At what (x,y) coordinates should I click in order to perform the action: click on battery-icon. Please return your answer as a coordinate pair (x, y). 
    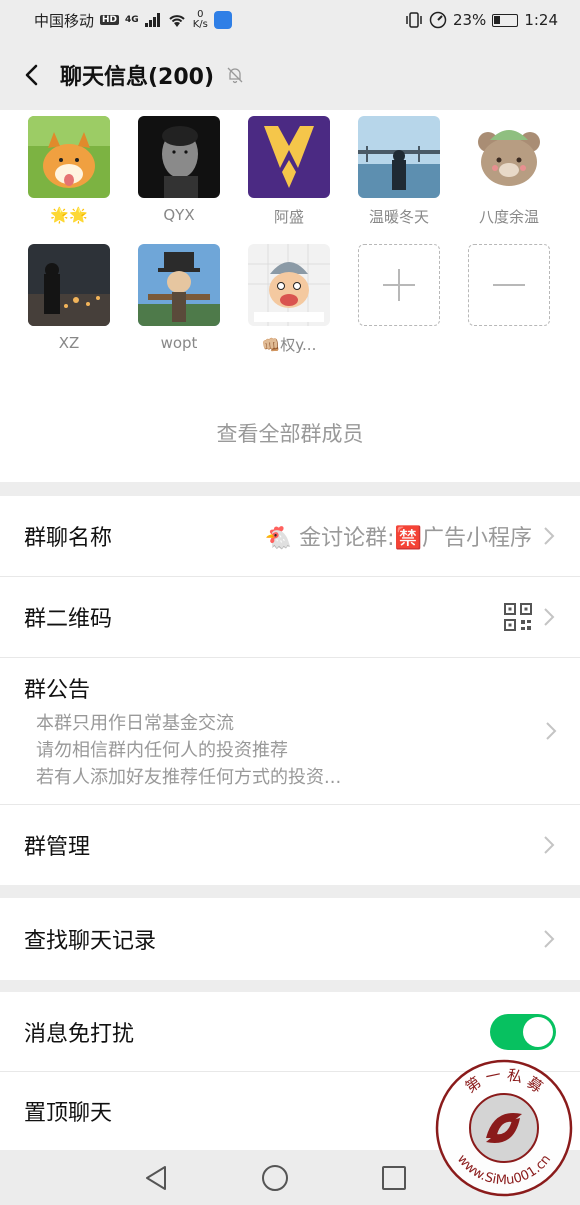
    Looking at the image, I should click on (505, 20).